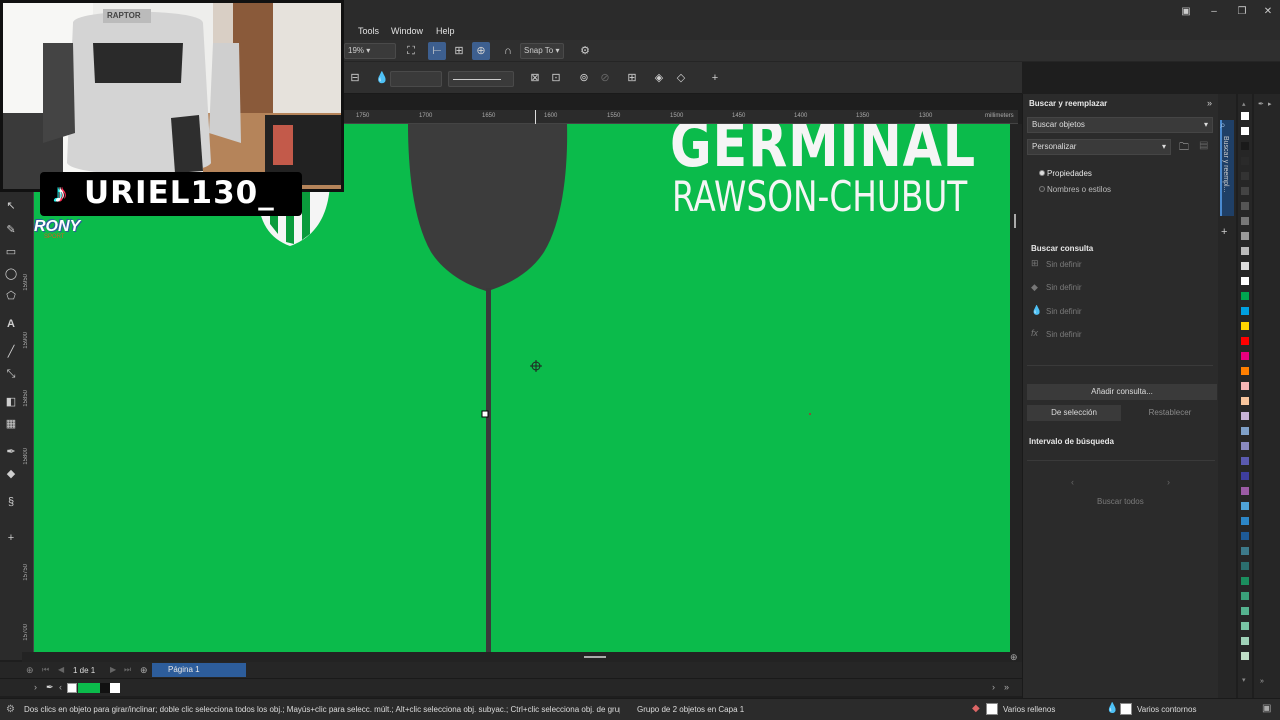 This screenshot has width=1280, height=720. What do you see at coordinates (715, 78) in the screenshot?
I see `add-icon: +` at bounding box center [715, 78].